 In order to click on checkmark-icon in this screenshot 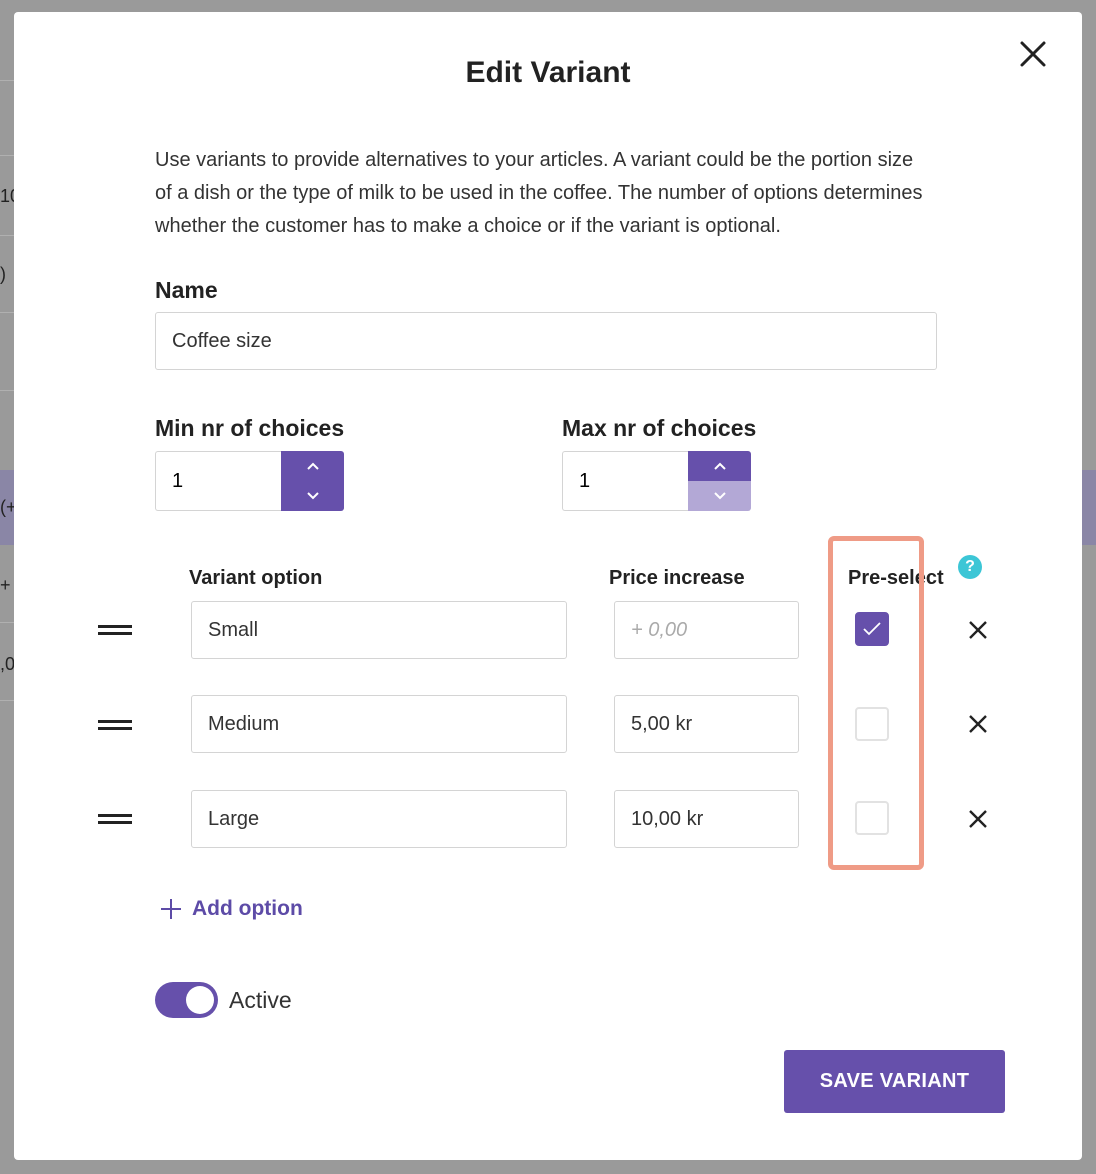, I will do `click(872, 629)`.